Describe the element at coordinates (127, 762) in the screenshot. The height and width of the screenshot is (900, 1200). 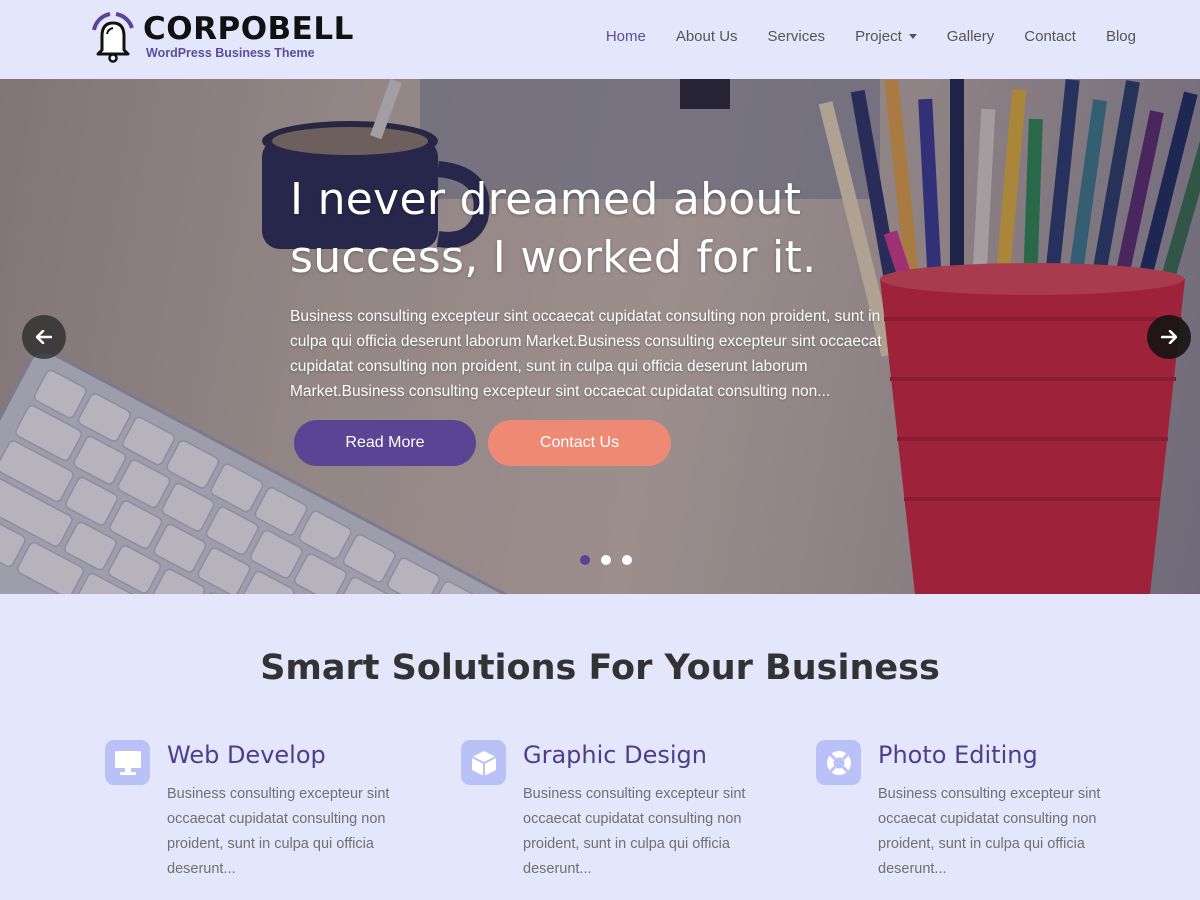
I see `monitor-icon` at that location.